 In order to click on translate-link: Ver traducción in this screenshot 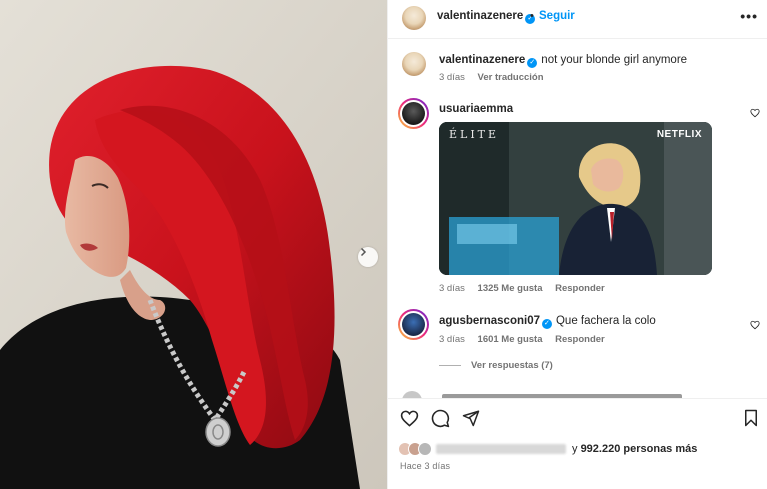, I will do `click(511, 77)`.